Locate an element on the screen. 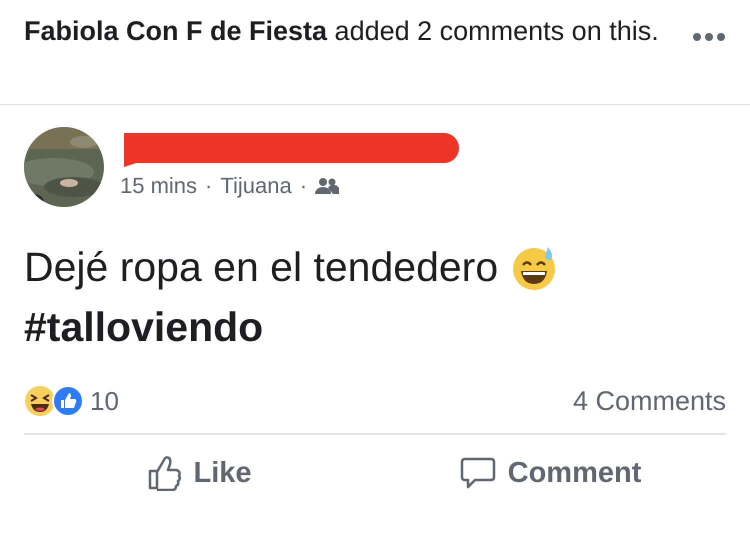 This screenshot has height=550, width=750. more-icon is located at coordinates (709, 37).